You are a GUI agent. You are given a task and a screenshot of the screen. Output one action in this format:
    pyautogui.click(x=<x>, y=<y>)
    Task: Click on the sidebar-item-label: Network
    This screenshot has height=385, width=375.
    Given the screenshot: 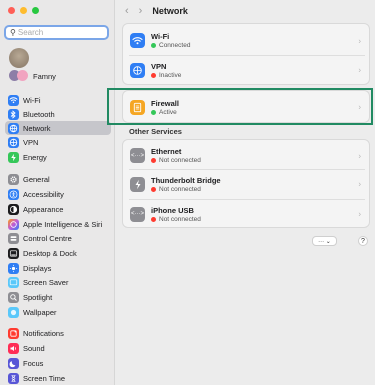 What is the action you would take?
    pyautogui.click(x=37, y=128)
    